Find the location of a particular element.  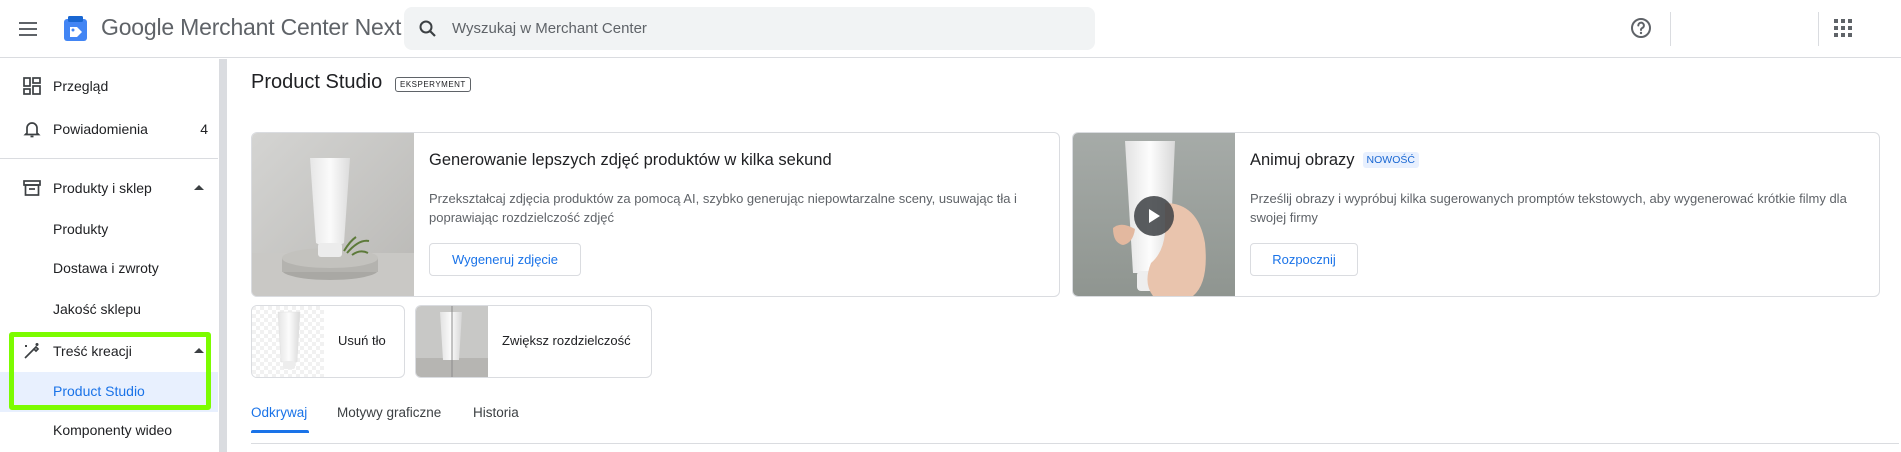

tabs-divider is located at coordinates (1075, 443).